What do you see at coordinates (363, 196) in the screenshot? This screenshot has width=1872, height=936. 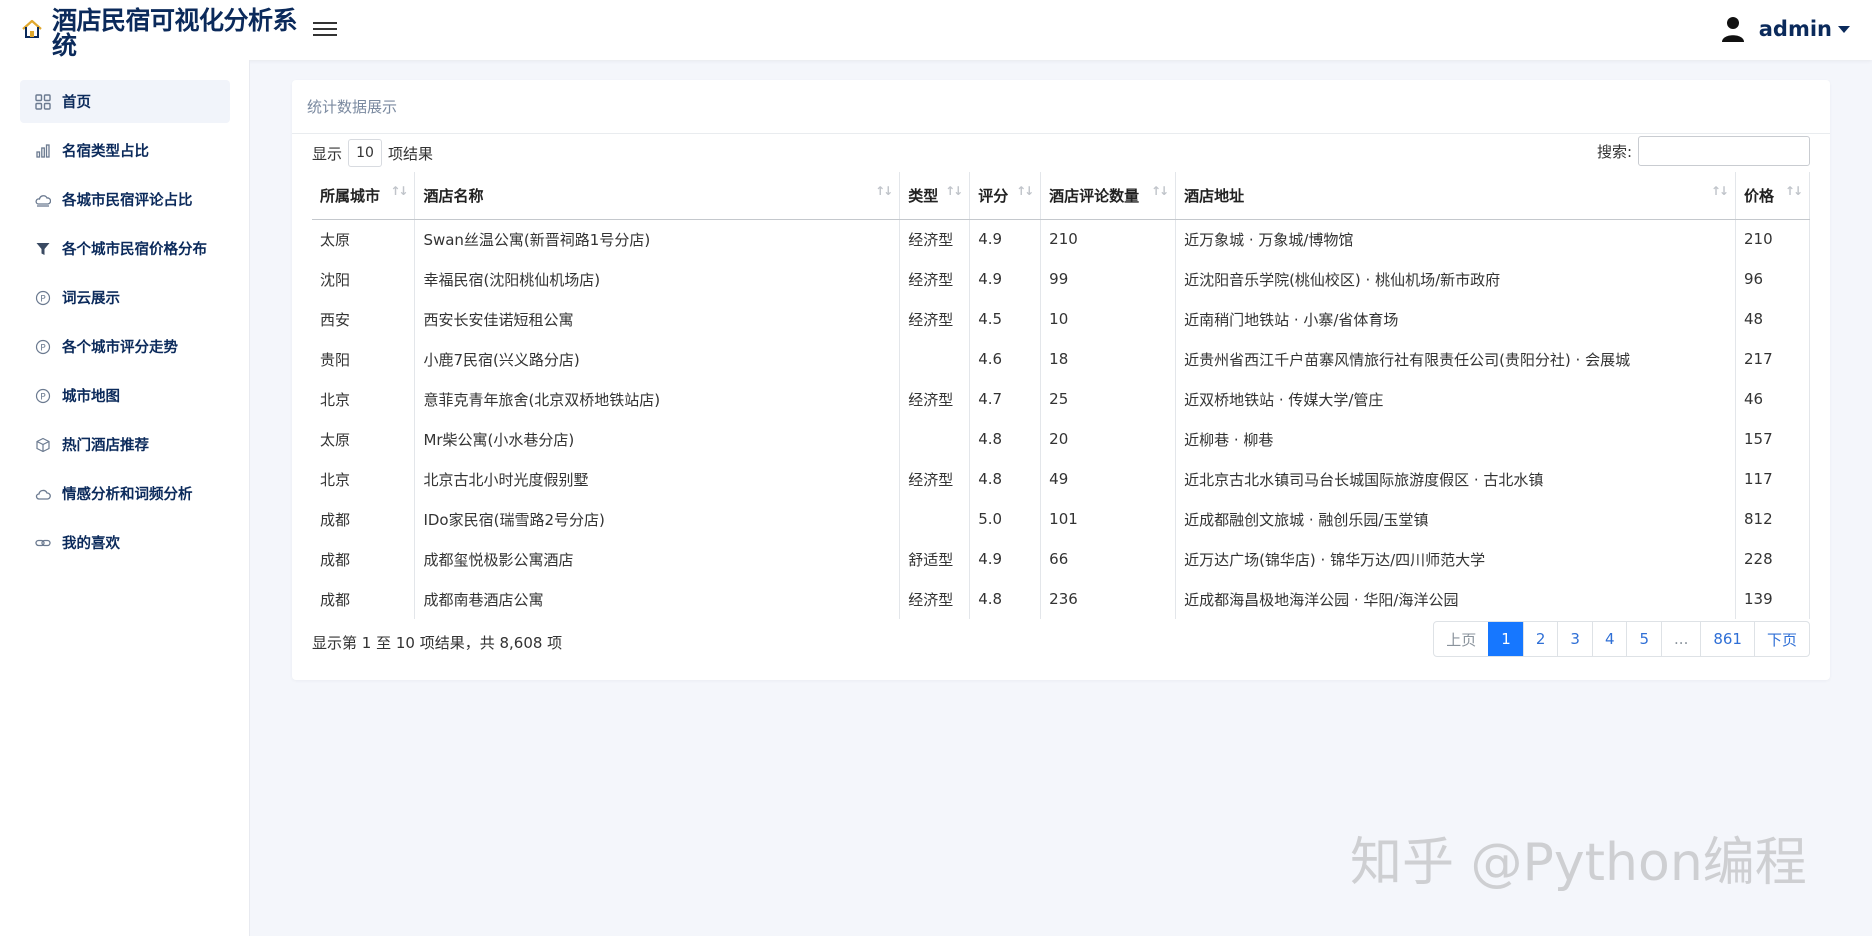 I see `column-header-city: 所属城市 ↑↓` at bounding box center [363, 196].